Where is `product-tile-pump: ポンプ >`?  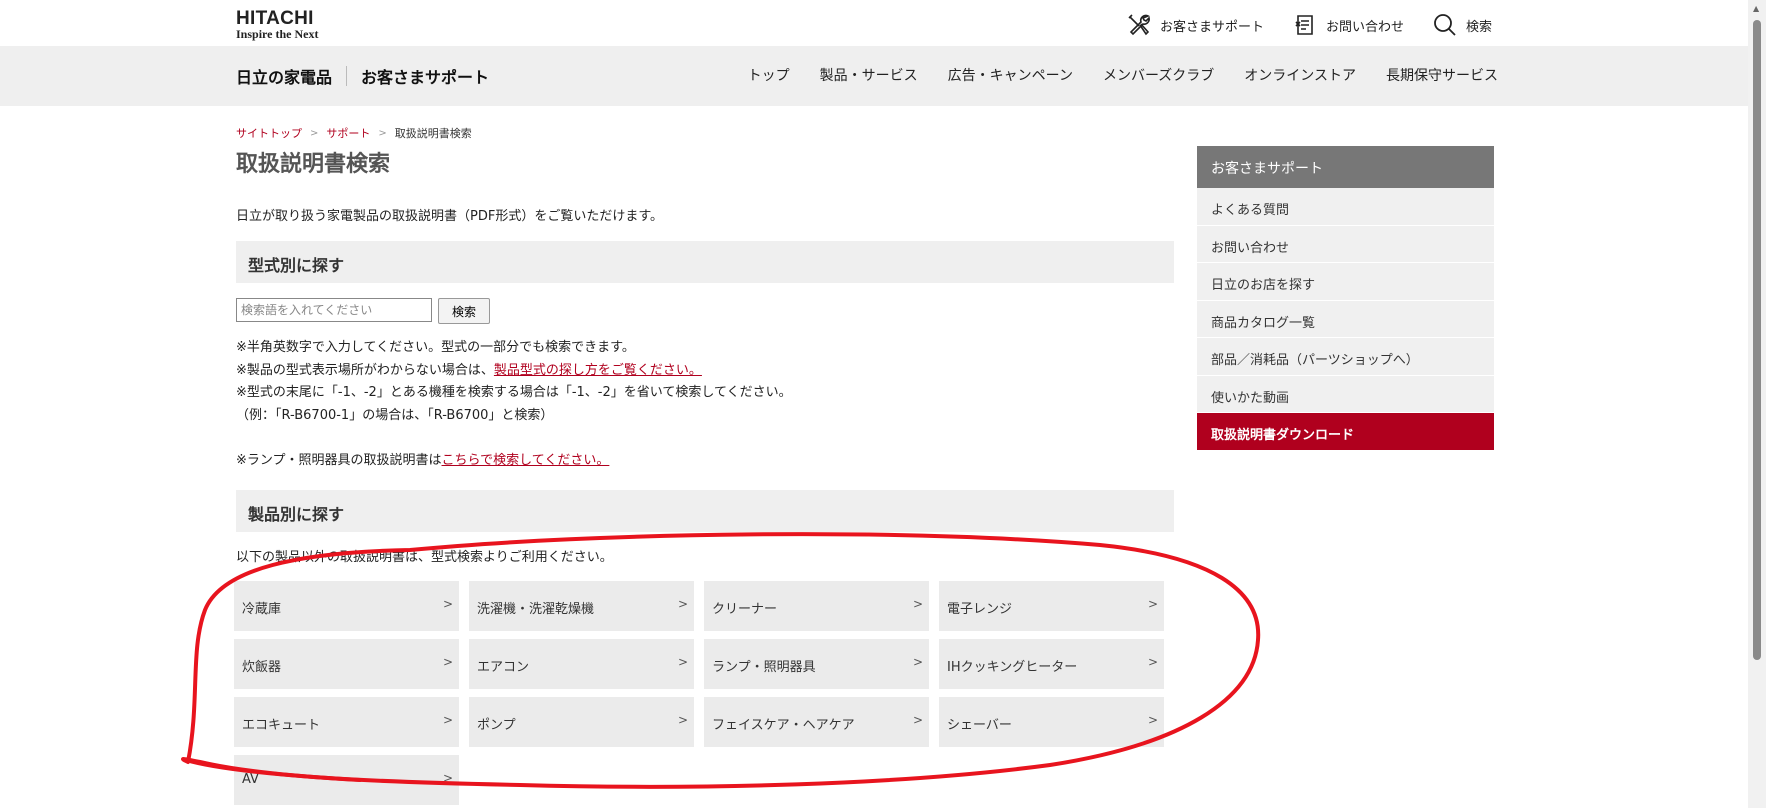
product-tile-pump: ポンプ > is located at coordinates (581, 722).